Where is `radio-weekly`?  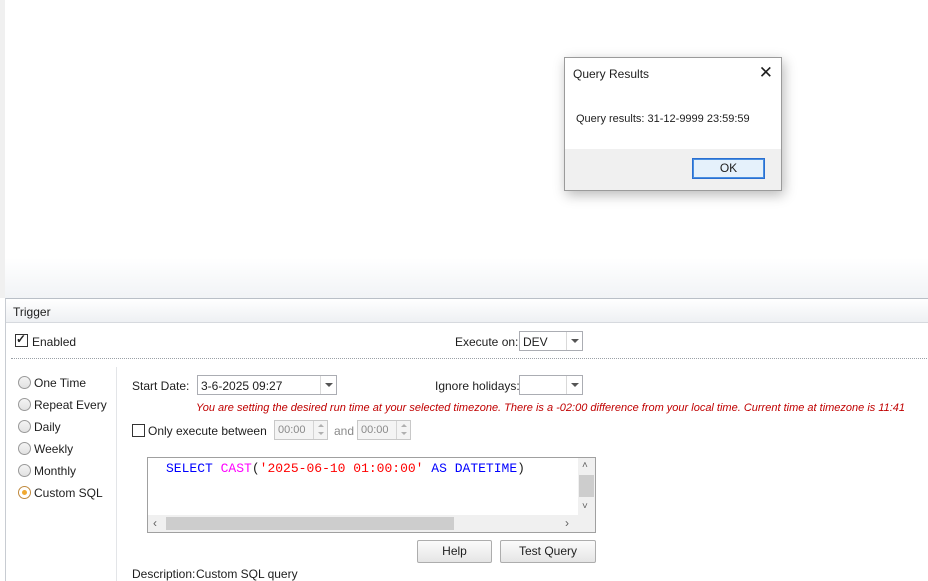
radio-weekly is located at coordinates (24, 448).